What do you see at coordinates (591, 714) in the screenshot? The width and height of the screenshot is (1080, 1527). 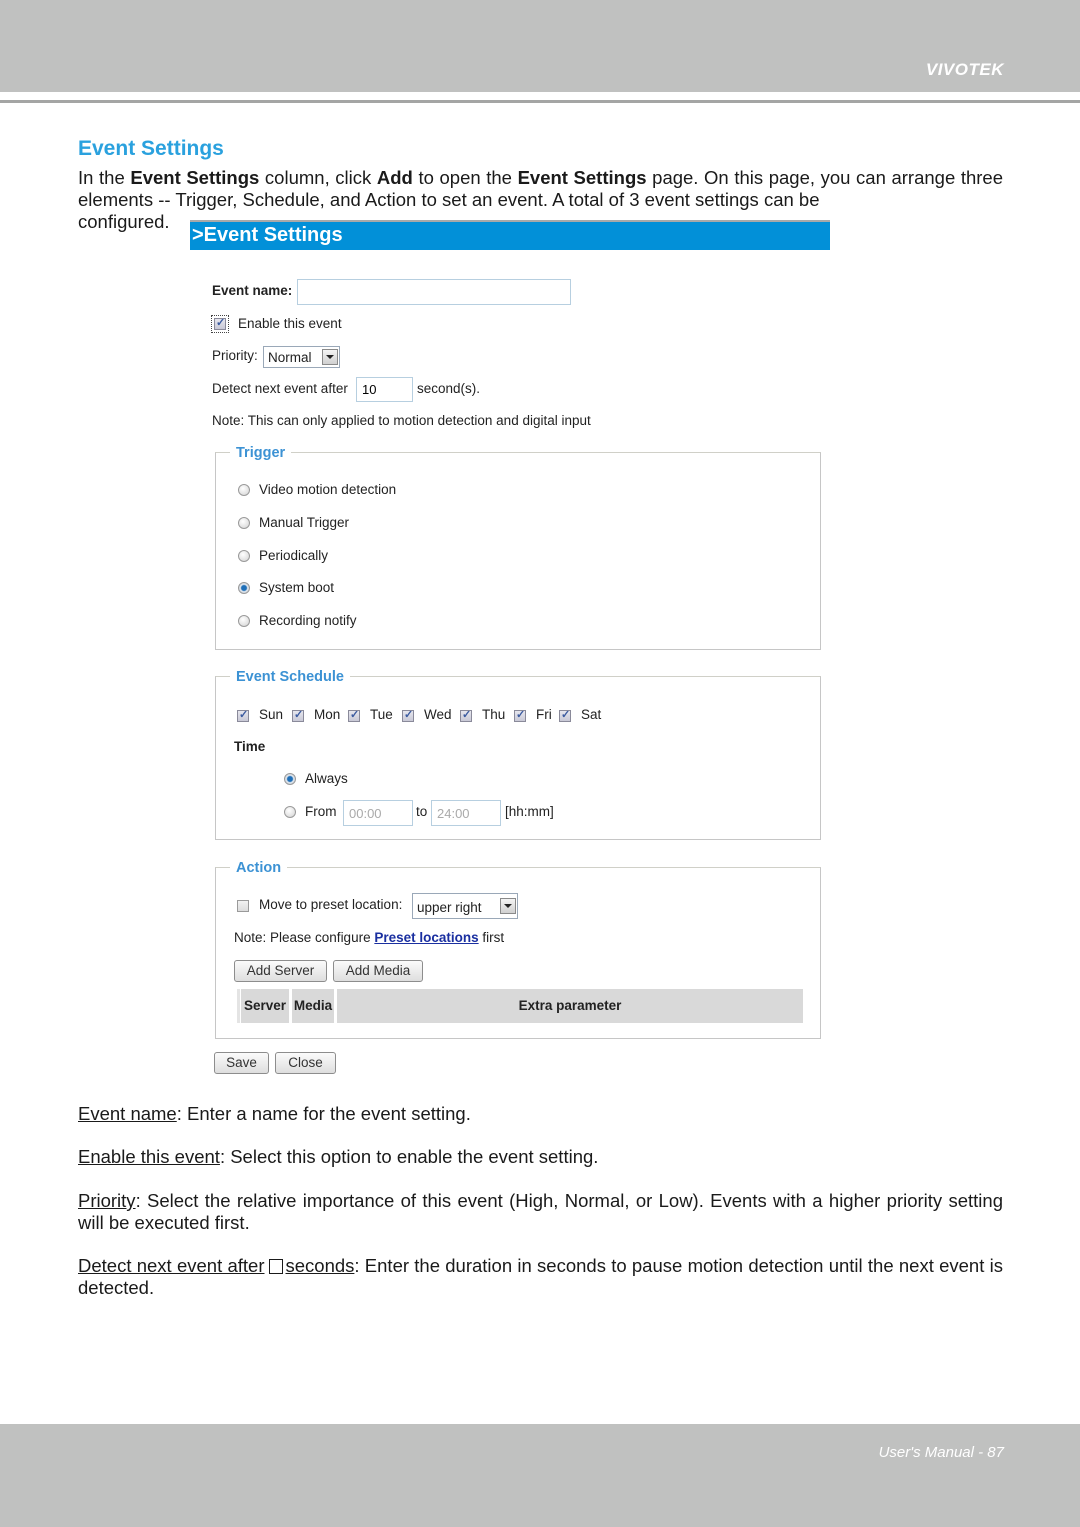 I see `day-label: Sat` at bounding box center [591, 714].